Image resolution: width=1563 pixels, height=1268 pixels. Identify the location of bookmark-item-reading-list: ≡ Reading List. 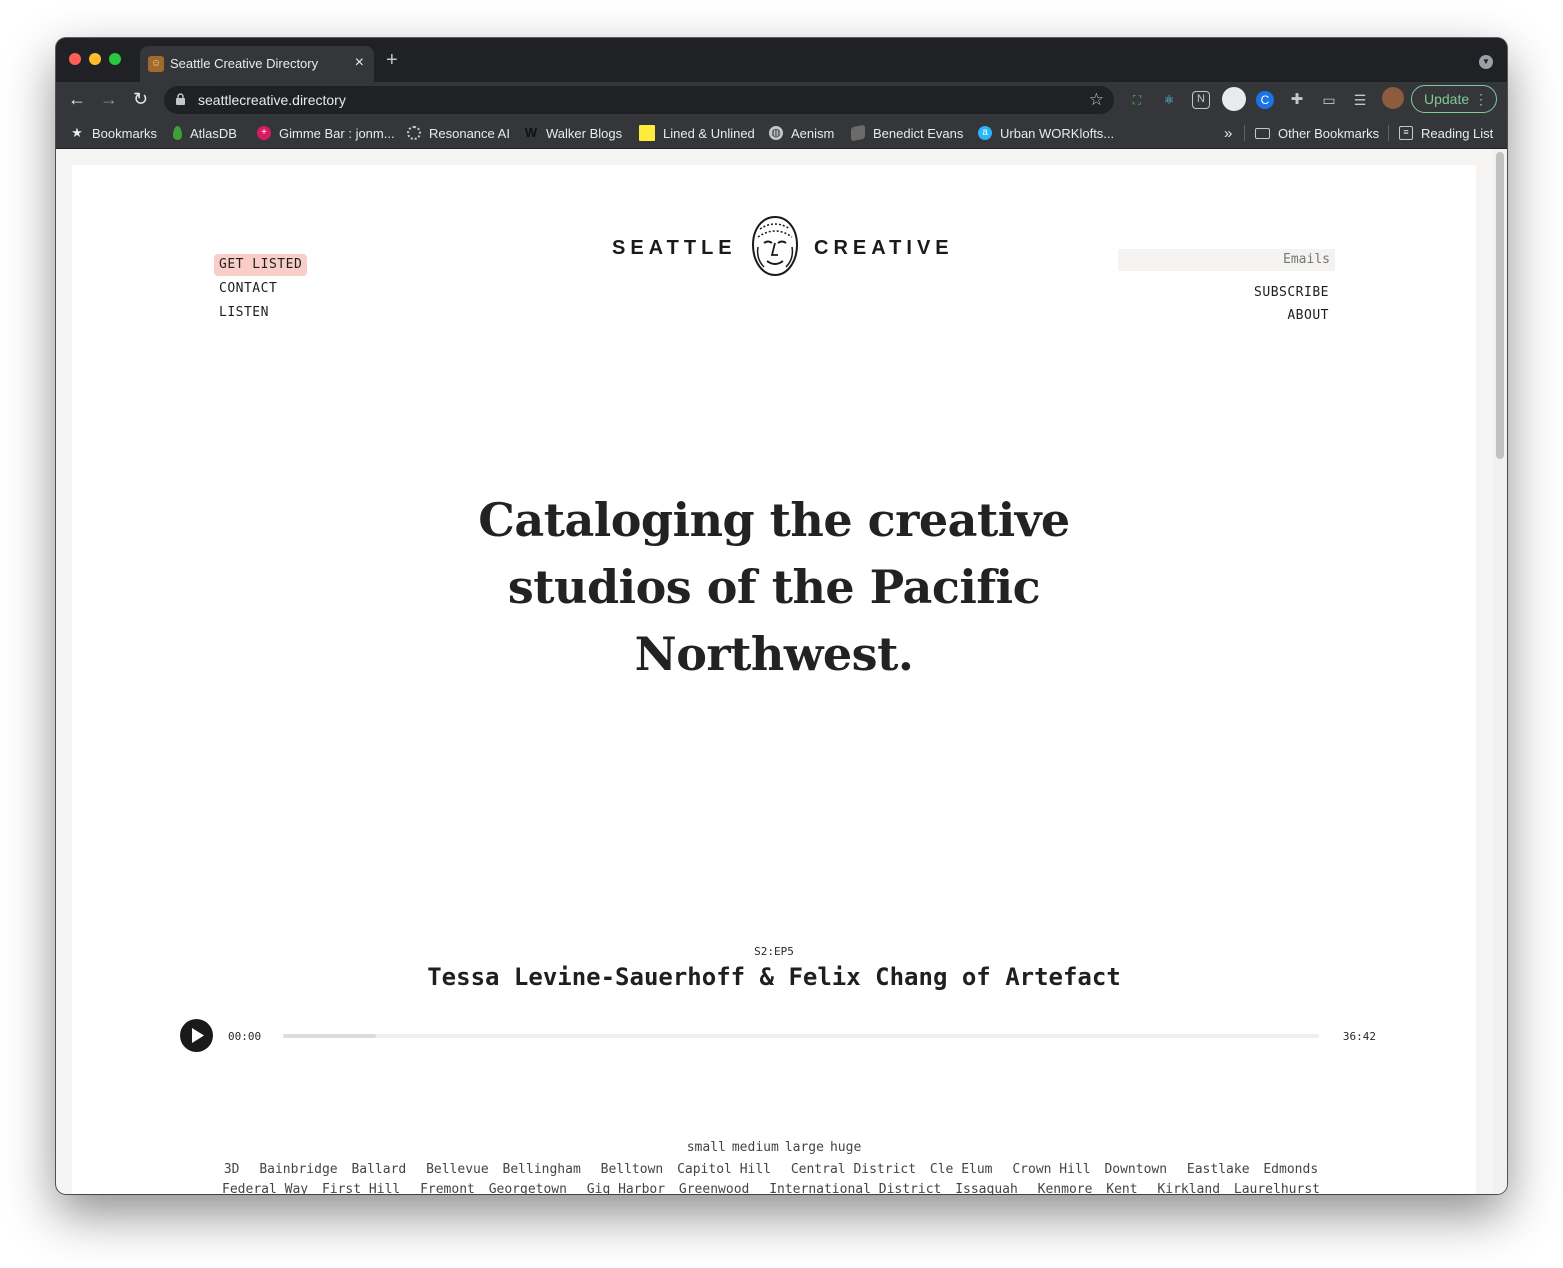
(1446, 133).